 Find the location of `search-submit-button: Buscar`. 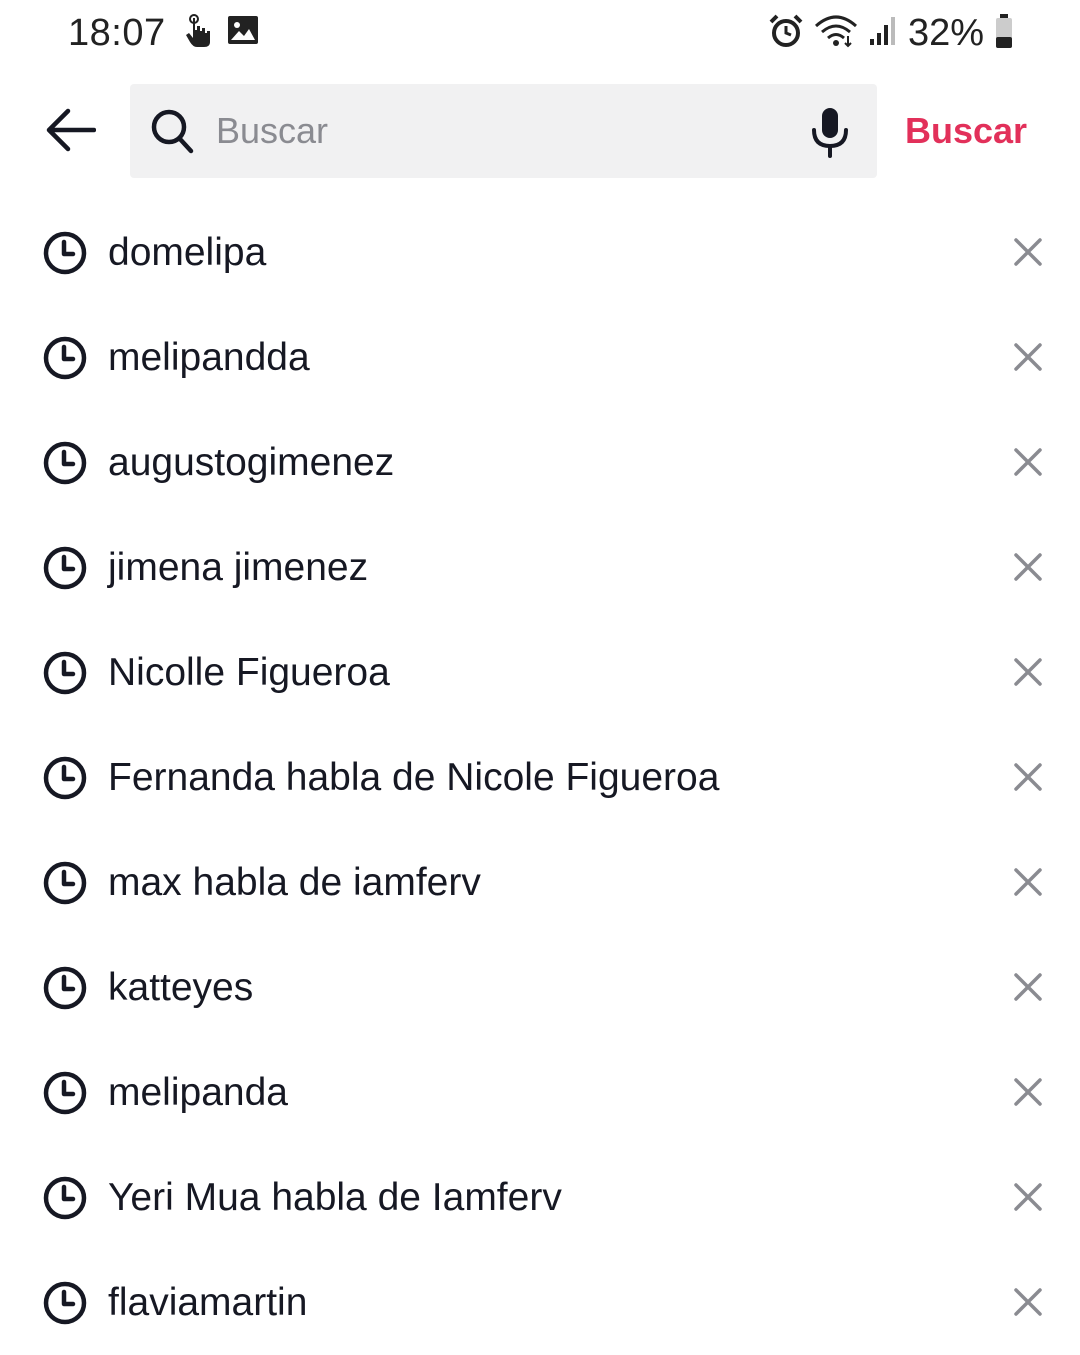

search-submit-button: Buscar is located at coordinates (966, 131).